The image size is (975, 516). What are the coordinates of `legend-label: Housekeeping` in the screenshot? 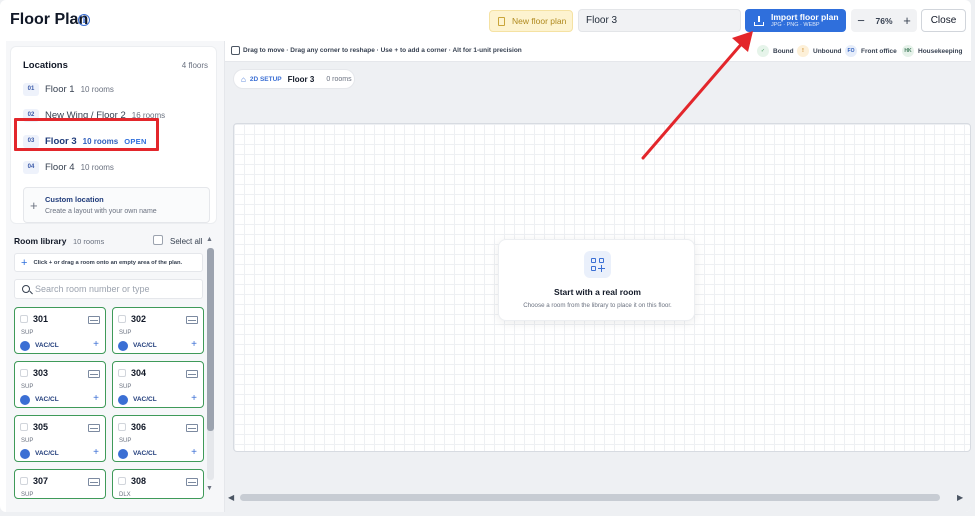 It's located at (940, 51).